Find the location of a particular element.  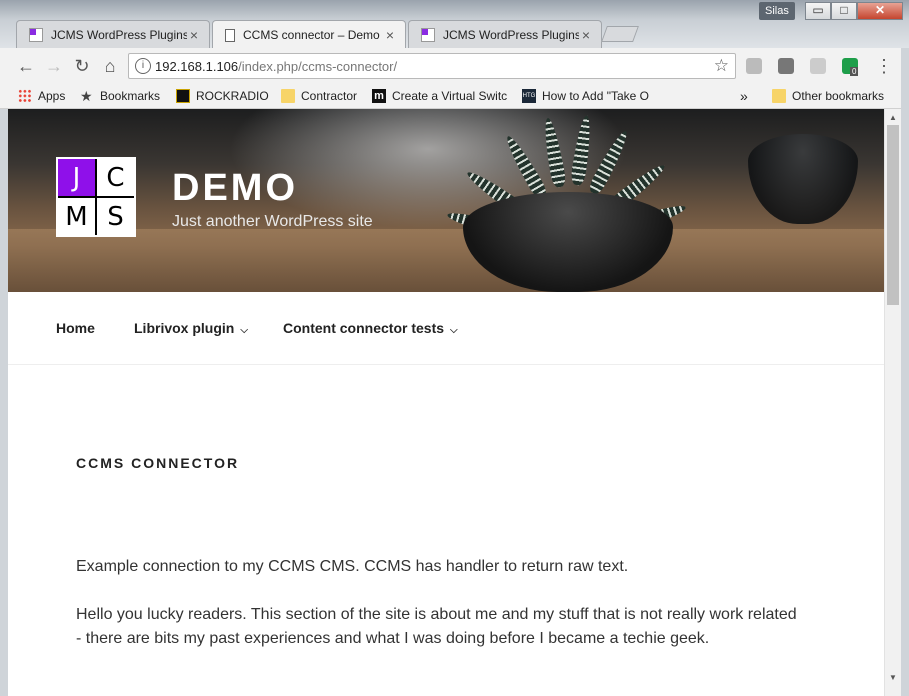

apps-icon is located at coordinates (25, 96).